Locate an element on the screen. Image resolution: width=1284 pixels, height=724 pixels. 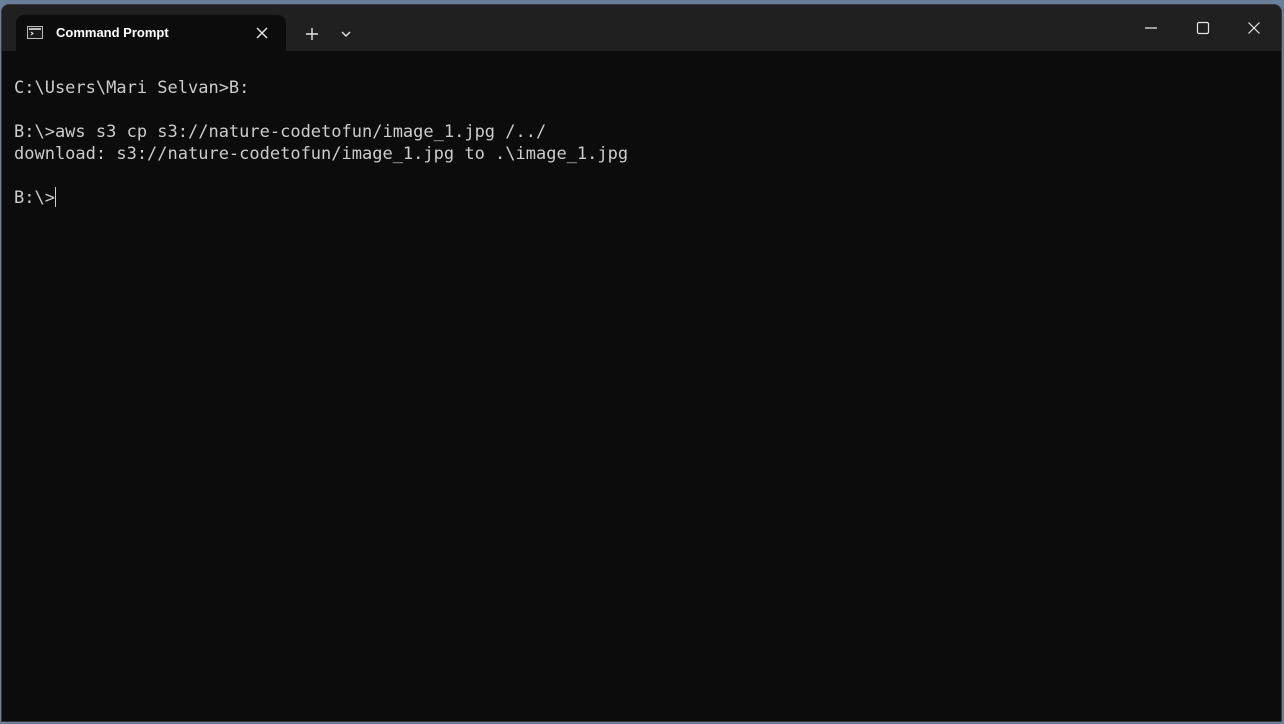
tab-command-prompt: Command Prompt is located at coordinates (151, 33).